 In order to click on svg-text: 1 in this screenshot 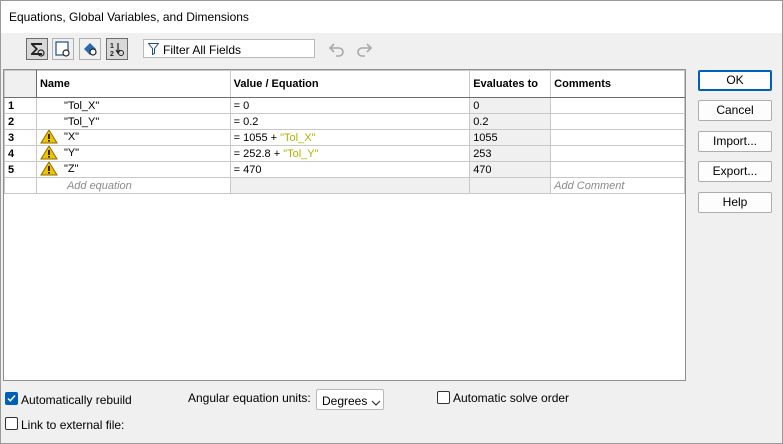, I will do `click(112, 46)`.